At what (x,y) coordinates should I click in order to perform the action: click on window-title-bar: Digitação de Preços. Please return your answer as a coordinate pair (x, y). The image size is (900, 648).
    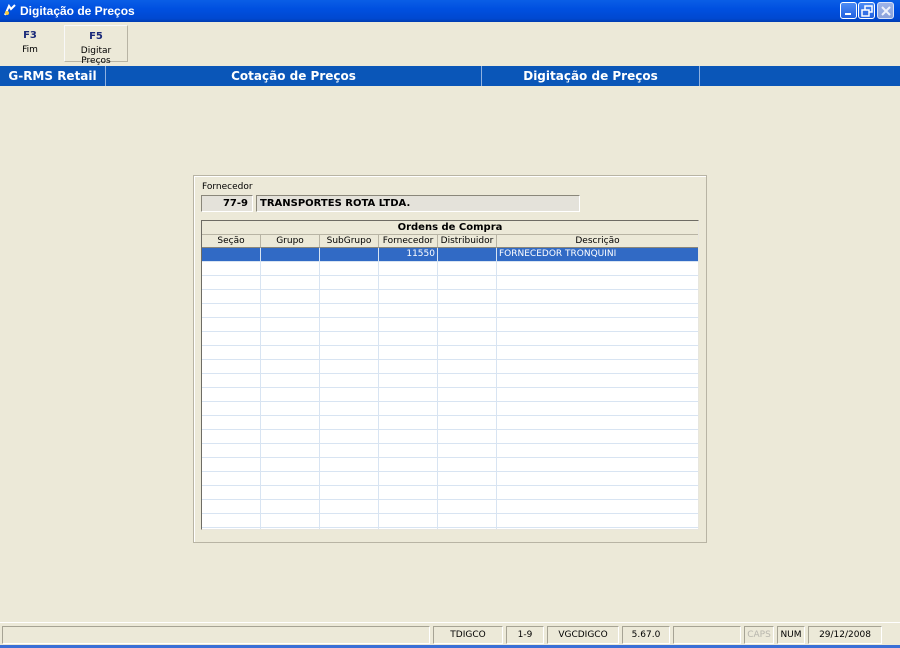
    Looking at the image, I should click on (450, 11).